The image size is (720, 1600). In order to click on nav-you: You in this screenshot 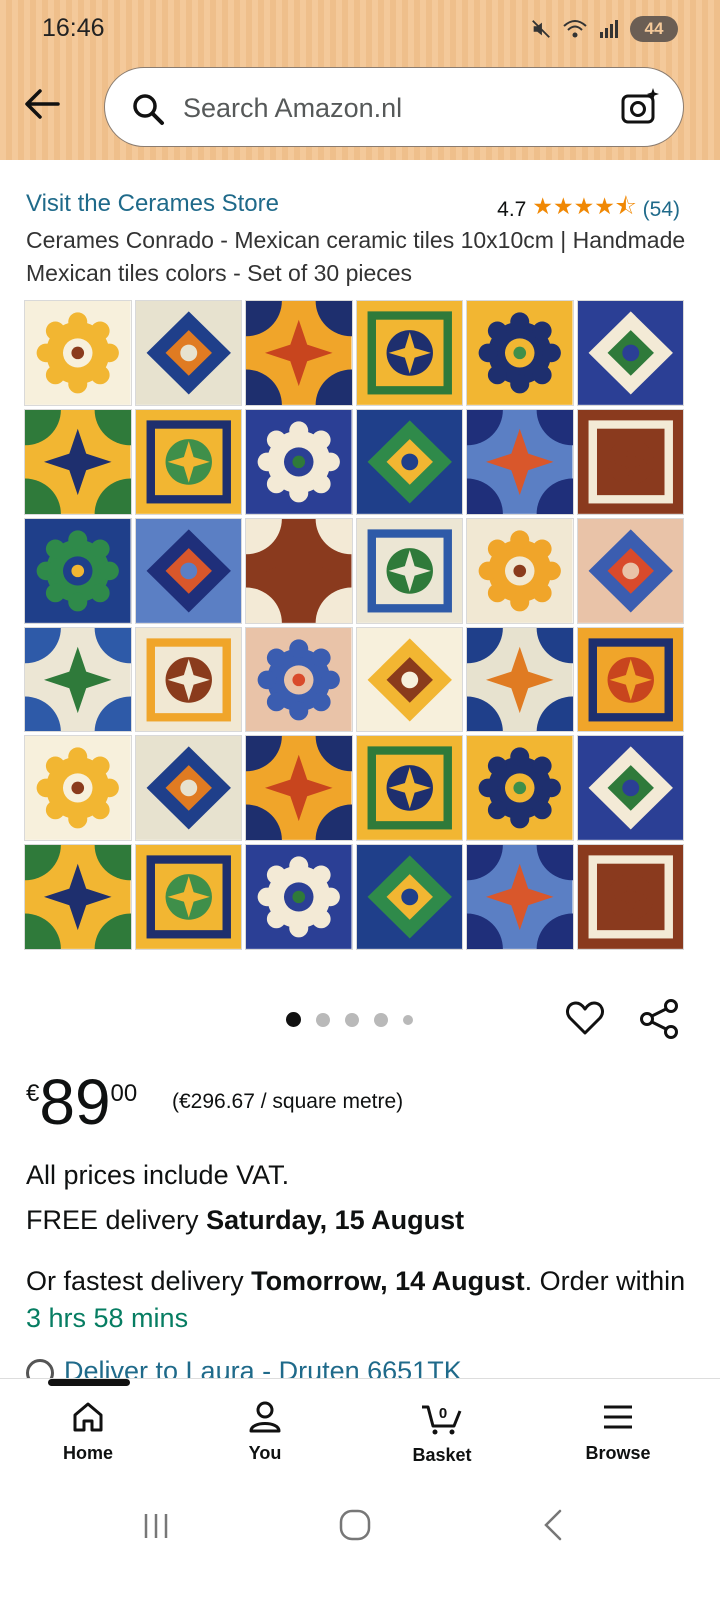, I will do `click(265, 1431)`.